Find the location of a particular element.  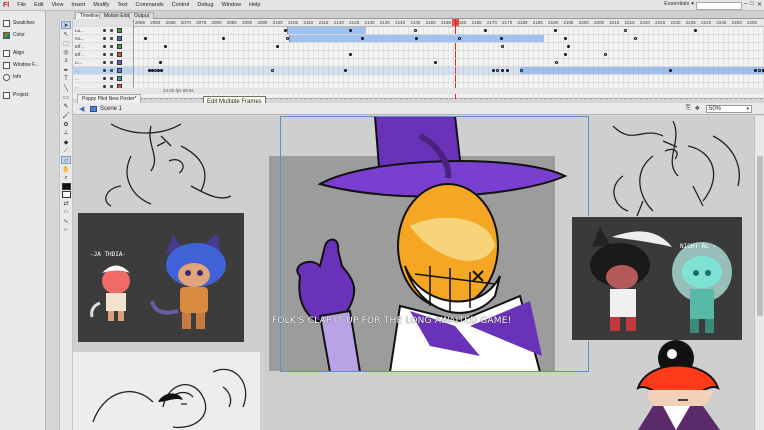

zoom-tool-icon: ⌕ is located at coordinates (66, 178).